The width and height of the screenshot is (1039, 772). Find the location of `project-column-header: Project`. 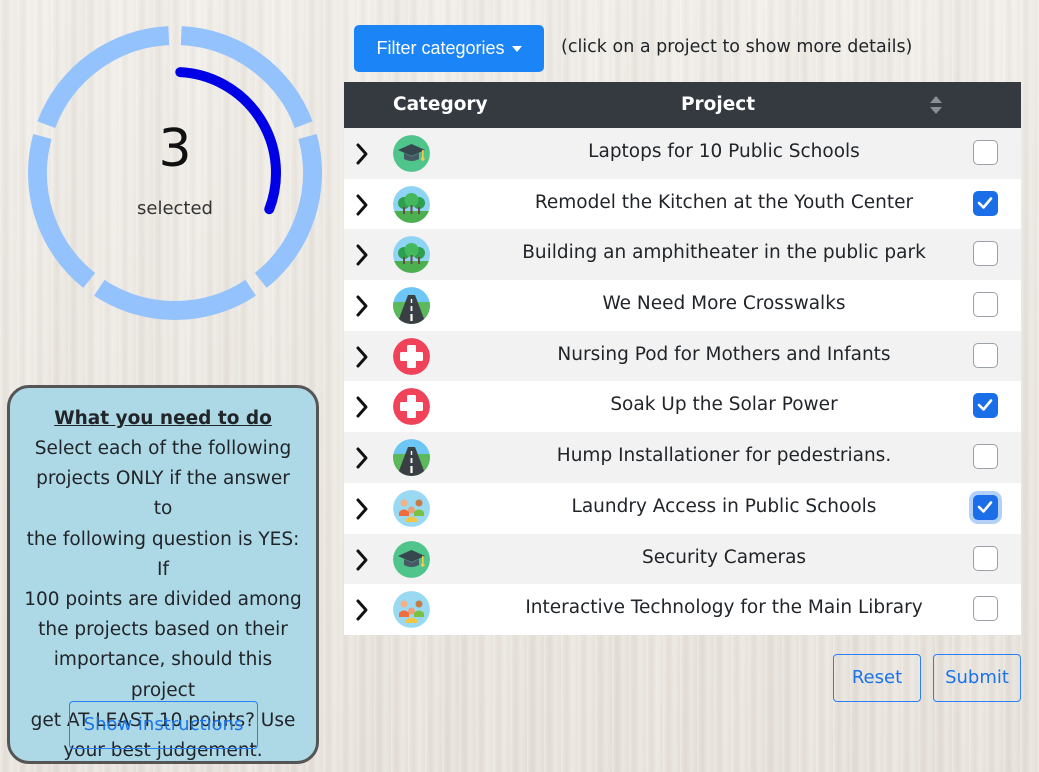

project-column-header: Project is located at coordinates (718, 104).